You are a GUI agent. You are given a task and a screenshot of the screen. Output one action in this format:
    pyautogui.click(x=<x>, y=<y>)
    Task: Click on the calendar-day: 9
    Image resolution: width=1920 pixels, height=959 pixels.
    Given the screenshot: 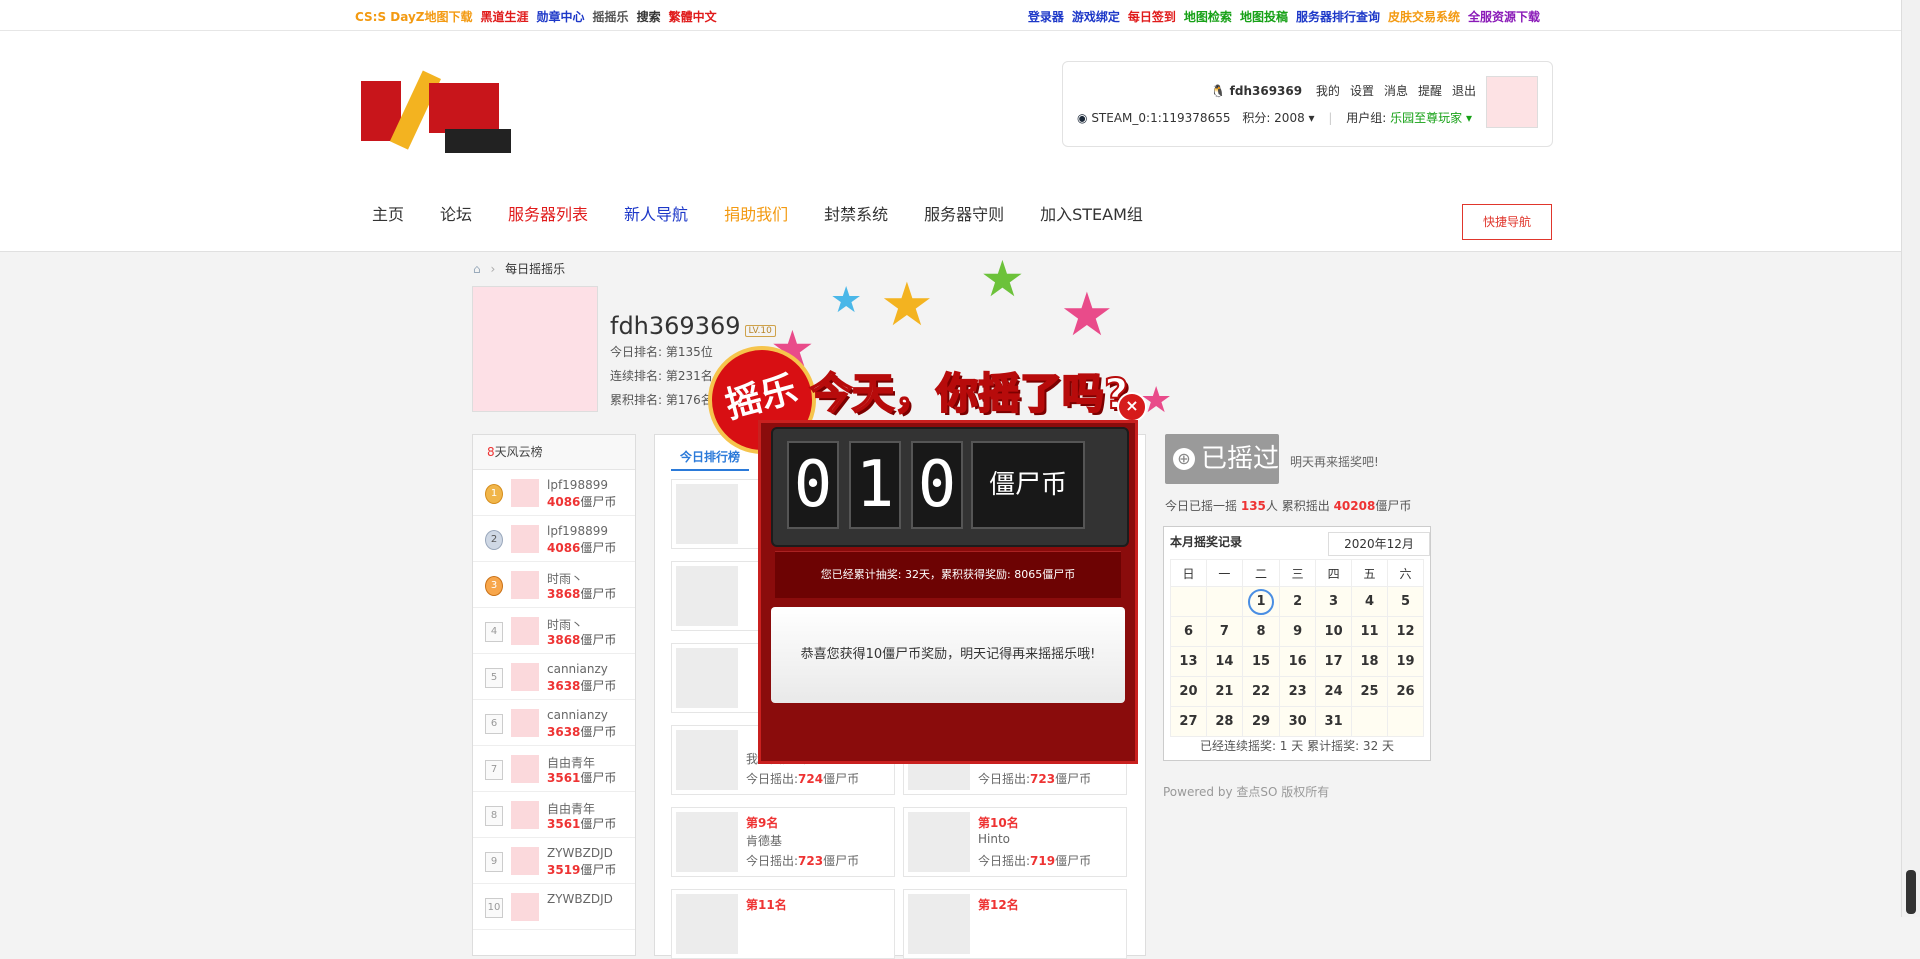 What is the action you would take?
    pyautogui.click(x=1298, y=631)
    